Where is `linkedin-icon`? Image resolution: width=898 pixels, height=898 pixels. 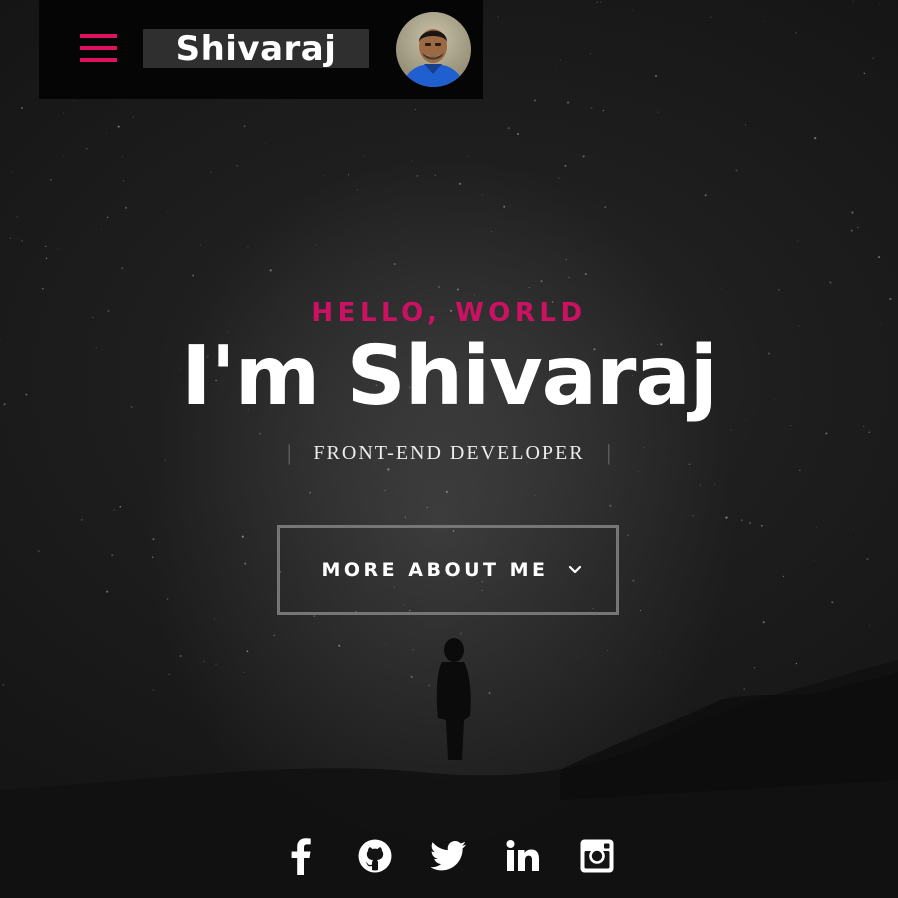
linkedin-icon is located at coordinates (522, 855).